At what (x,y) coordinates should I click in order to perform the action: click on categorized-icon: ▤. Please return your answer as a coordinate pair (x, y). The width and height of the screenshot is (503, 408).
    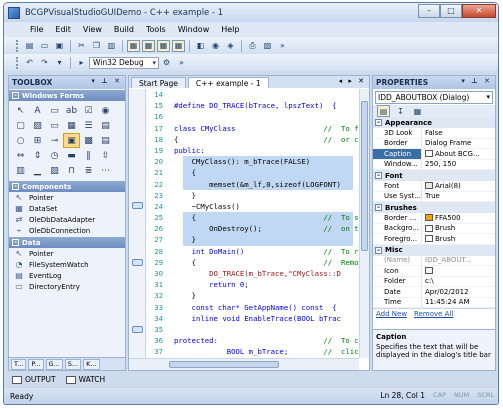
    Looking at the image, I should click on (383, 111).